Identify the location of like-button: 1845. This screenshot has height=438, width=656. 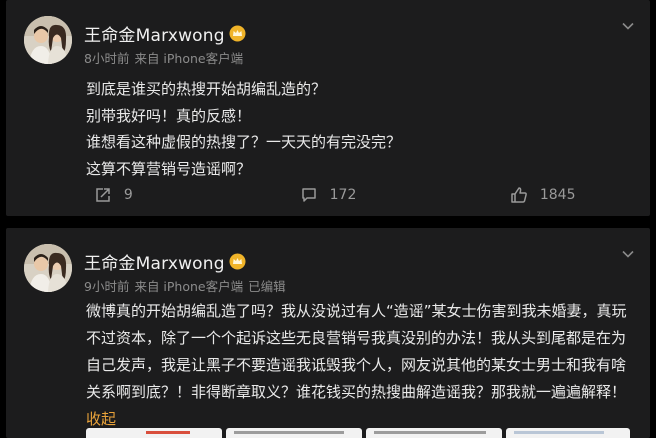
(542, 195).